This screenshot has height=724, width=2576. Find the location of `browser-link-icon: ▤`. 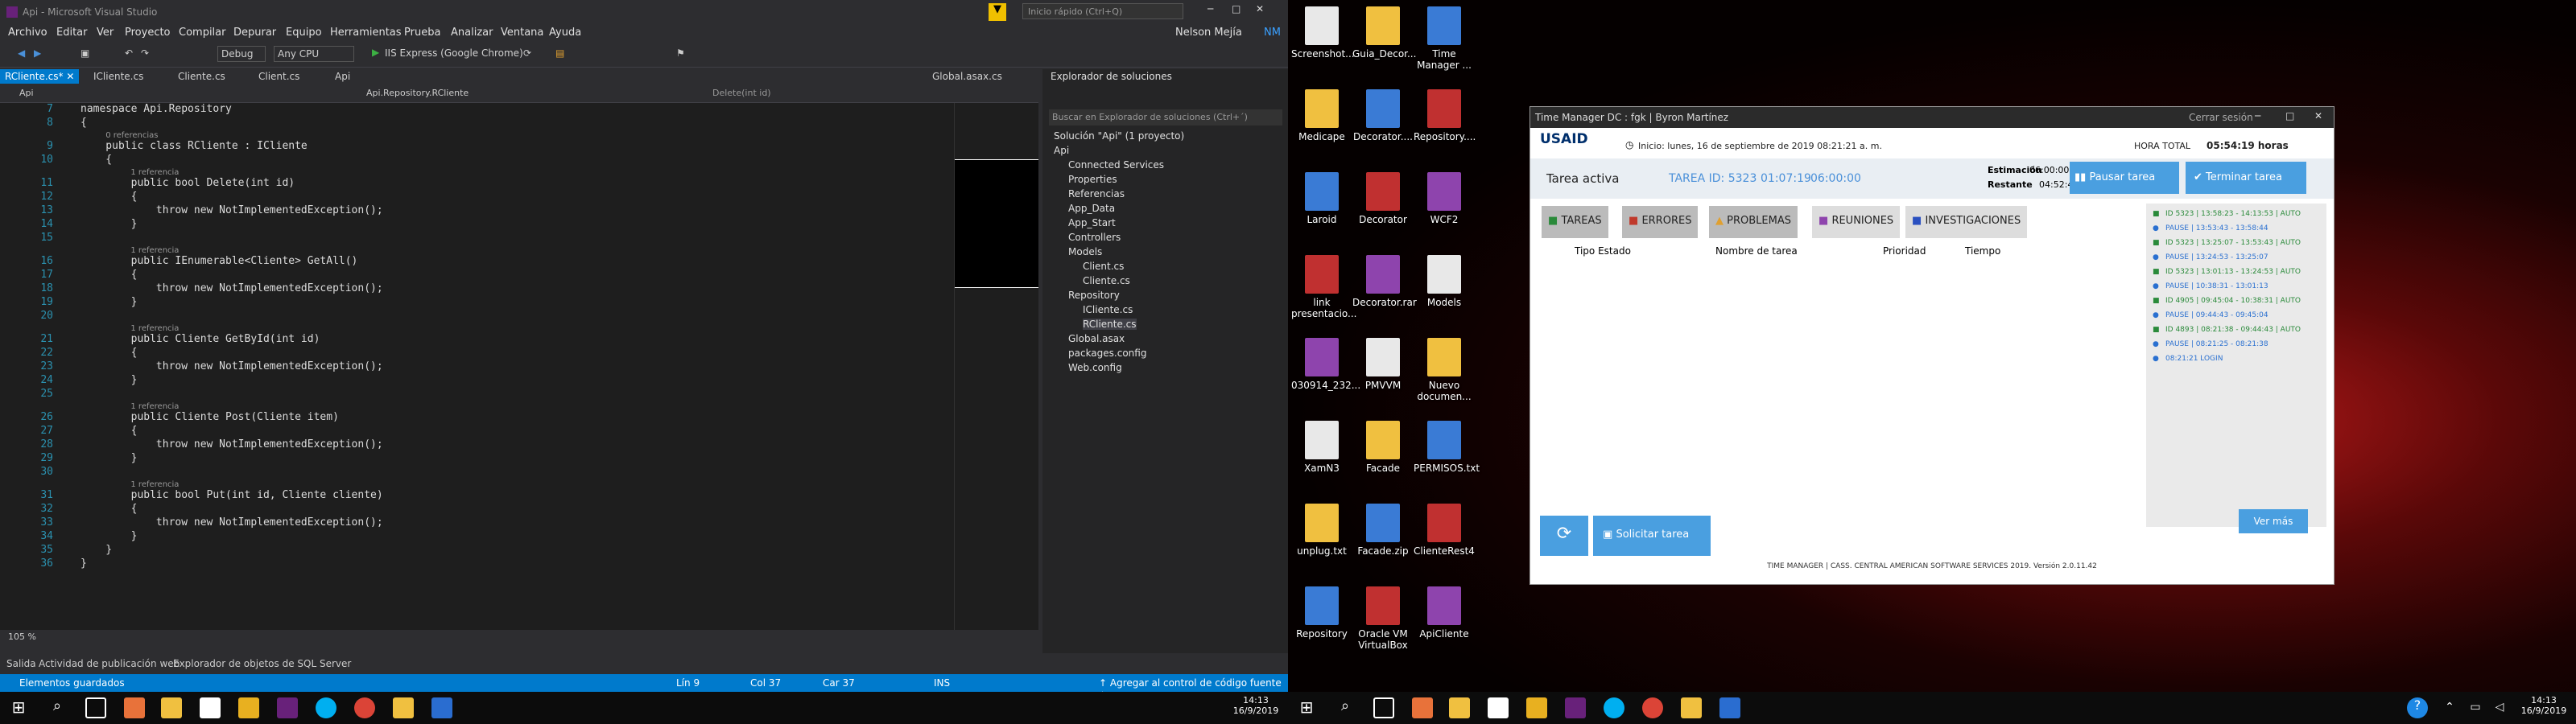

browser-link-icon: ▤ is located at coordinates (559, 53).